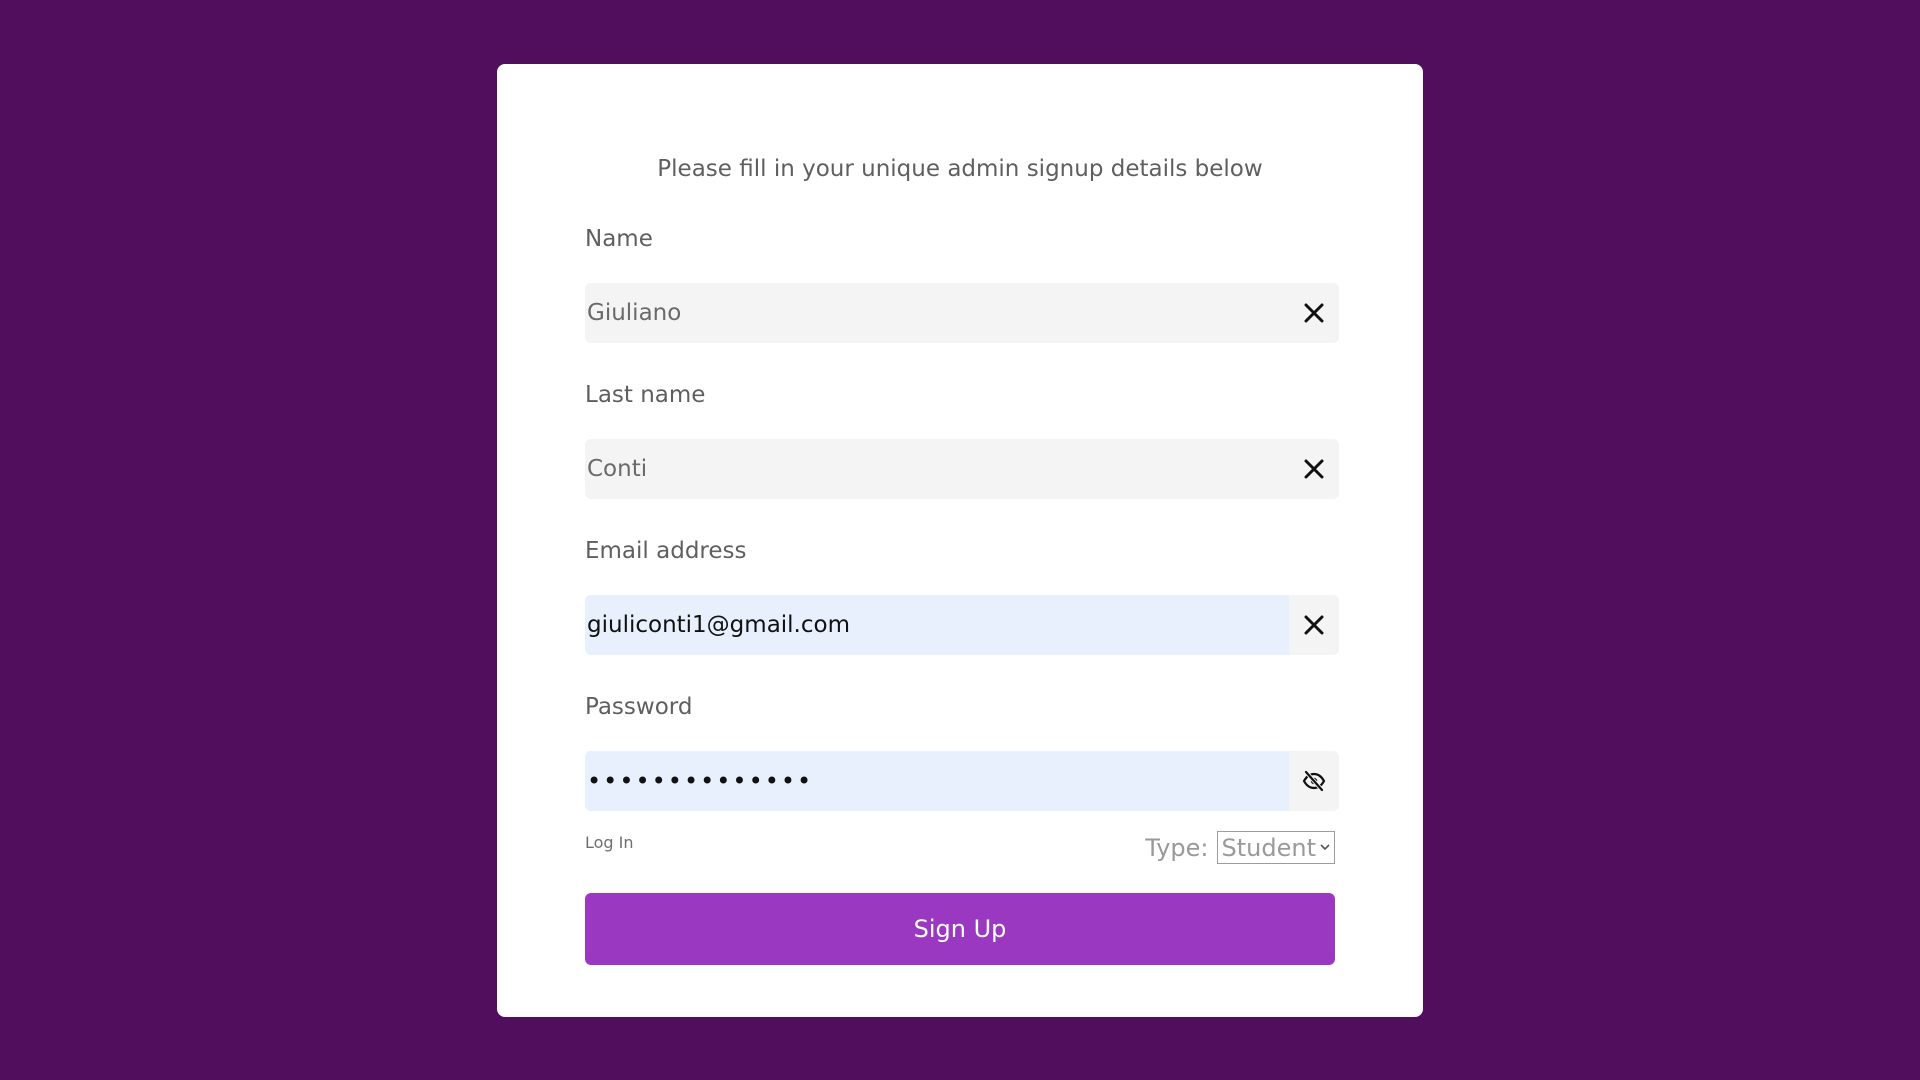 The image size is (1920, 1080). I want to click on email-input-wrapper, so click(962, 625).